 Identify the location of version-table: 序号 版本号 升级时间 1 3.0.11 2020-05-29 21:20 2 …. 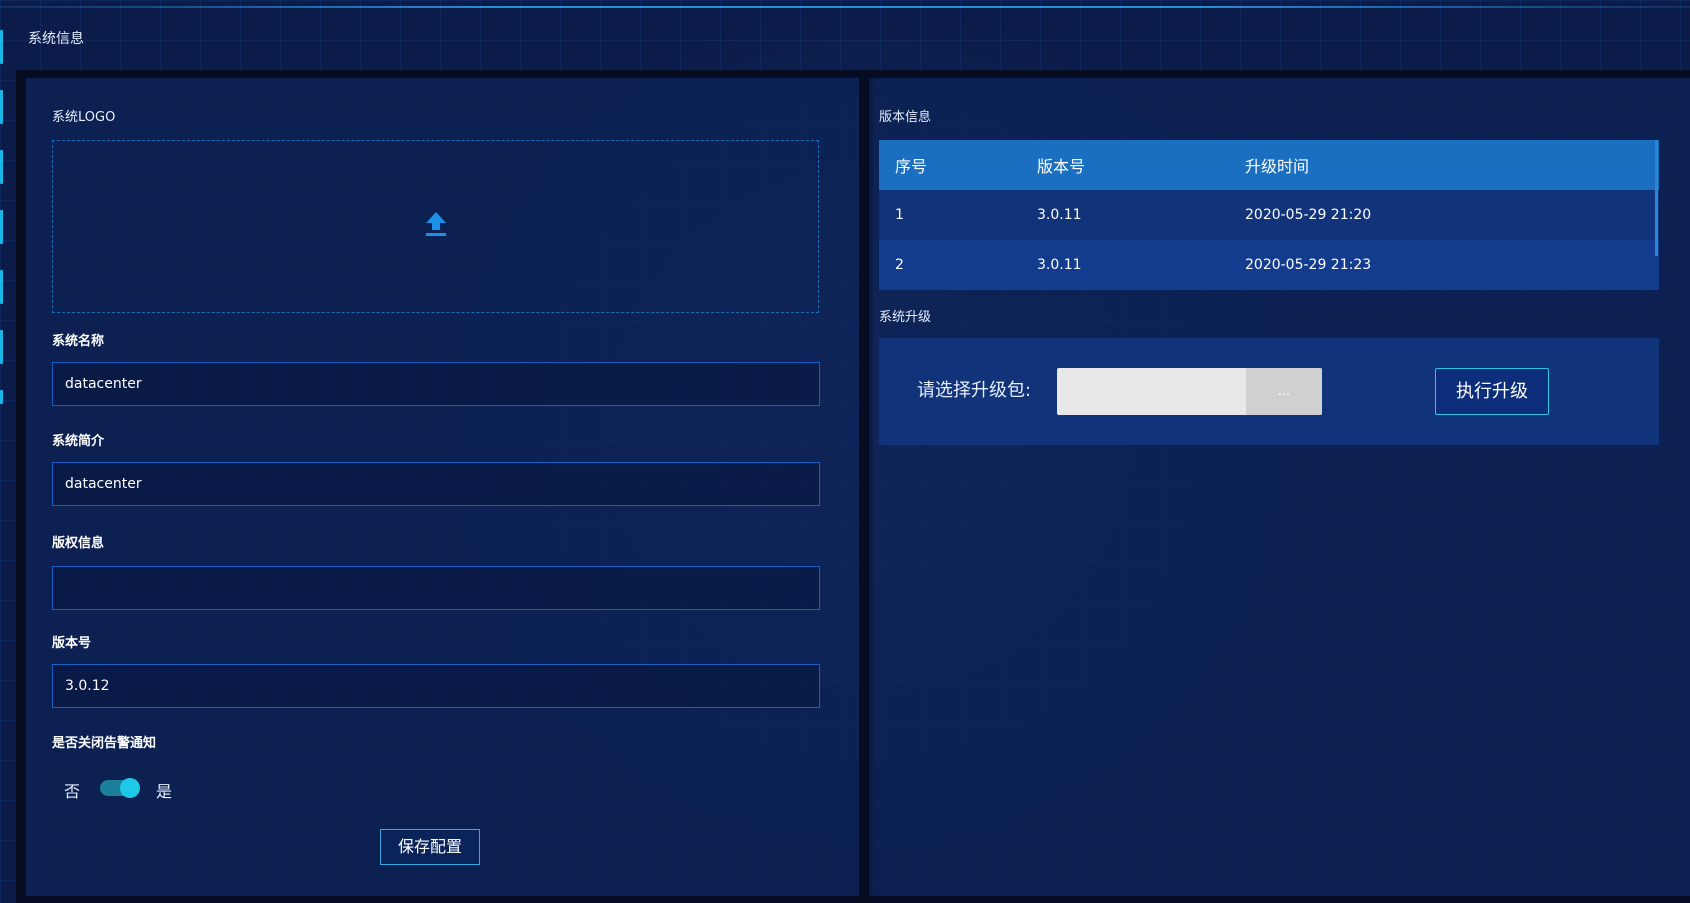
(1269, 215).